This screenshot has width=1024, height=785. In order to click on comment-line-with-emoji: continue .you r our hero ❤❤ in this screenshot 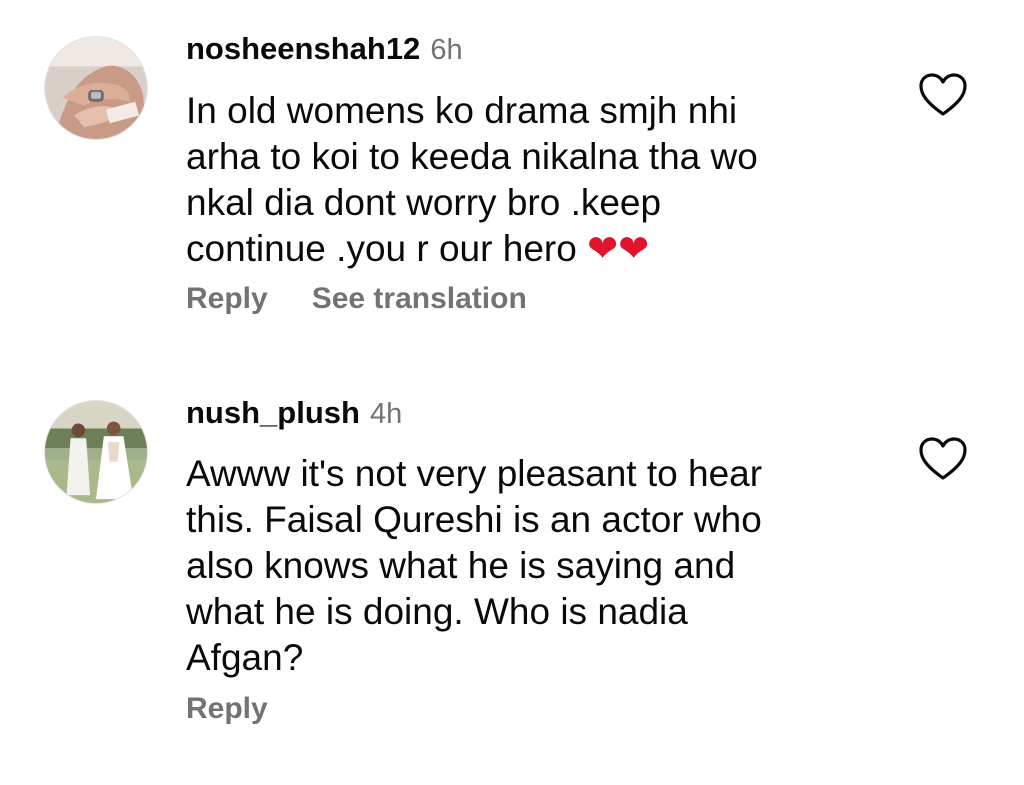, I will do `click(531, 249)`.